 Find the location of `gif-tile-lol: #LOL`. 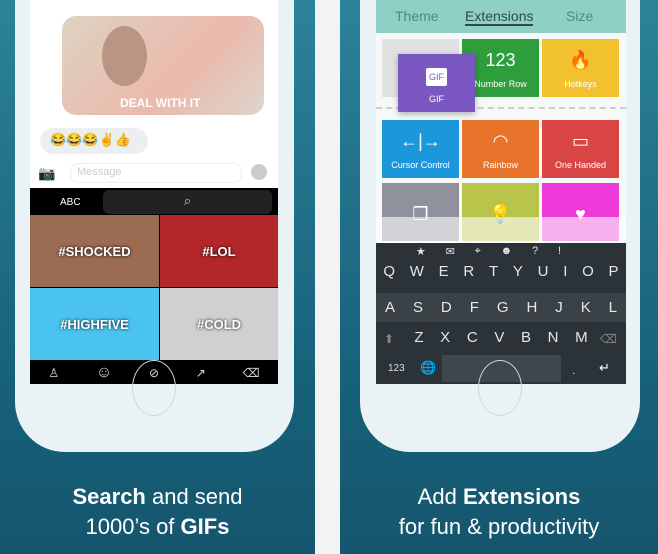

gif-tile-lol: #LOL is located at coordinates (219, 251).